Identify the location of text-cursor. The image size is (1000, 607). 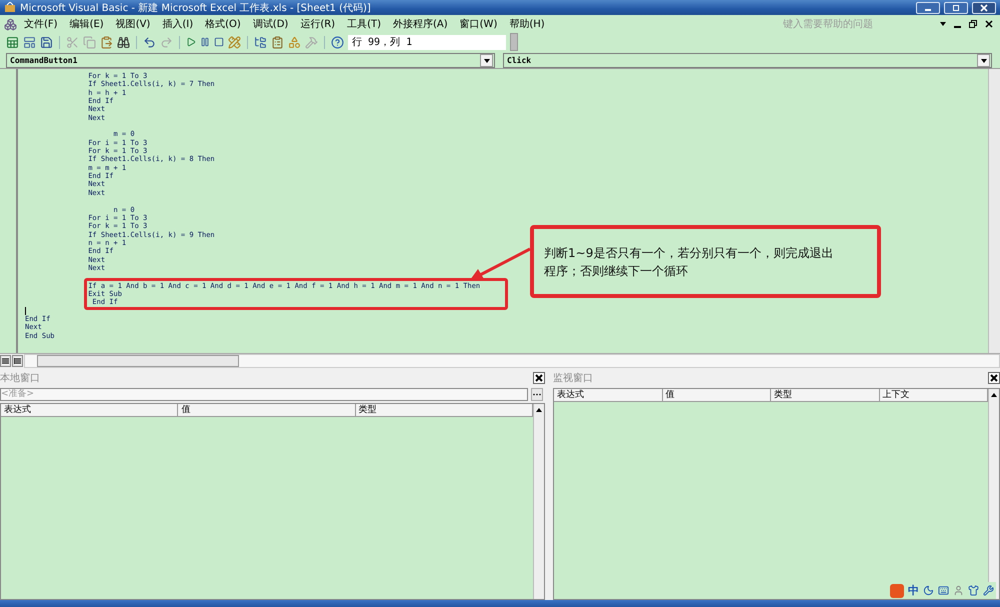
(25, 310).